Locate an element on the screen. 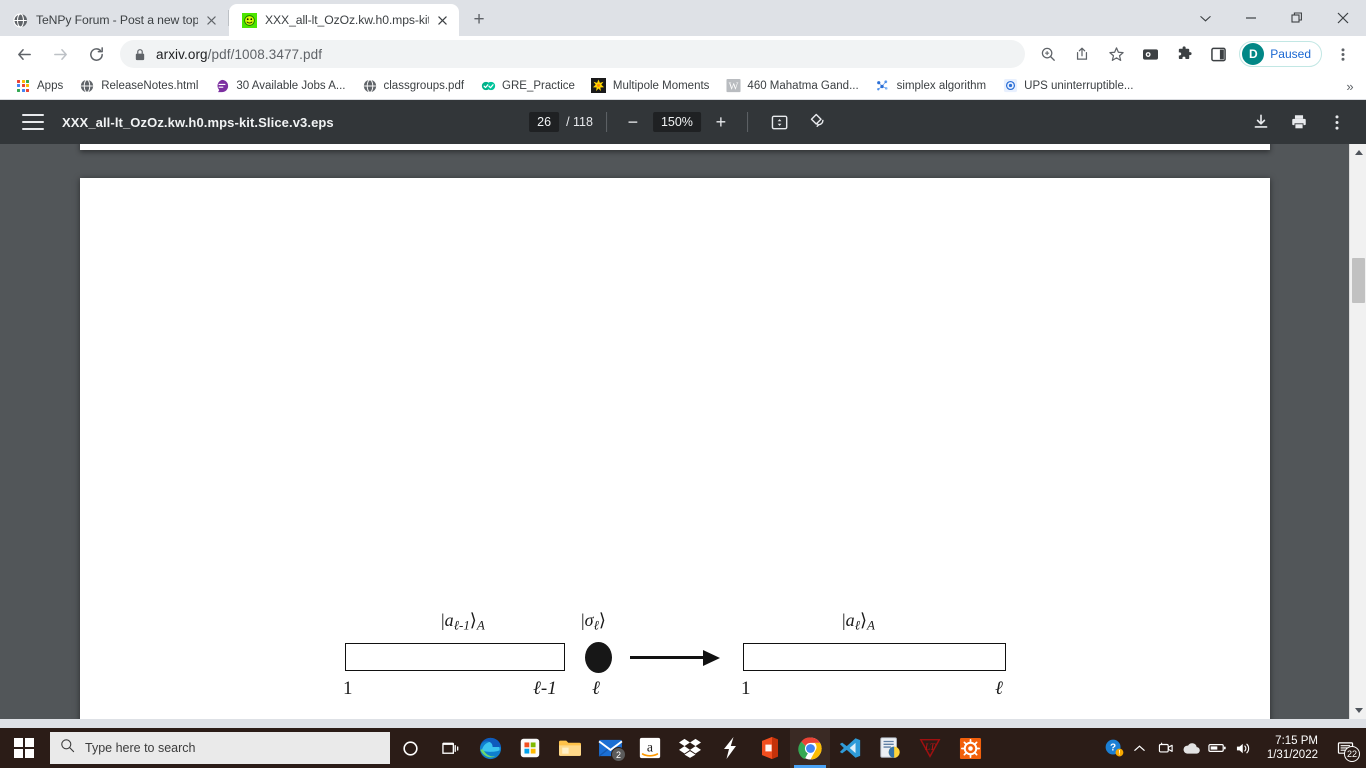 The width and height of the screenshot is (1366, 768). reload-button is located at coordinates (96, 54).